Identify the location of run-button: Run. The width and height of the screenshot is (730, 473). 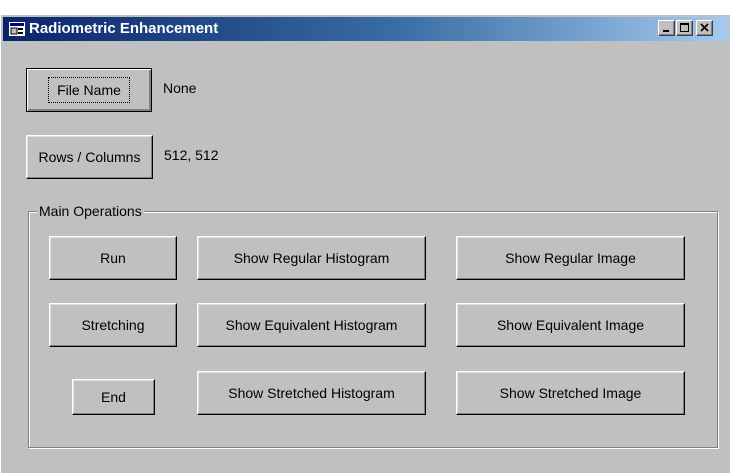
(113, 258).